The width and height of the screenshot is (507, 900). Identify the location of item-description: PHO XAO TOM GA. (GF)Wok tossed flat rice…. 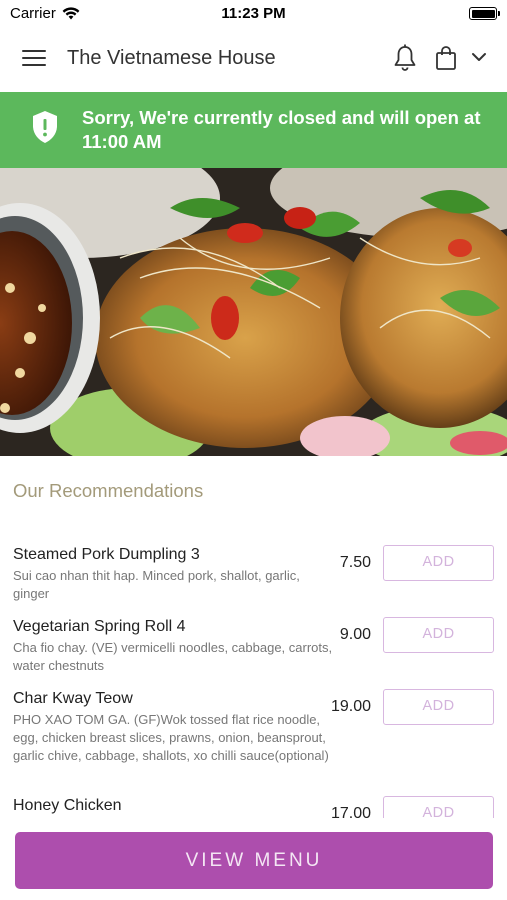
(171, 737).